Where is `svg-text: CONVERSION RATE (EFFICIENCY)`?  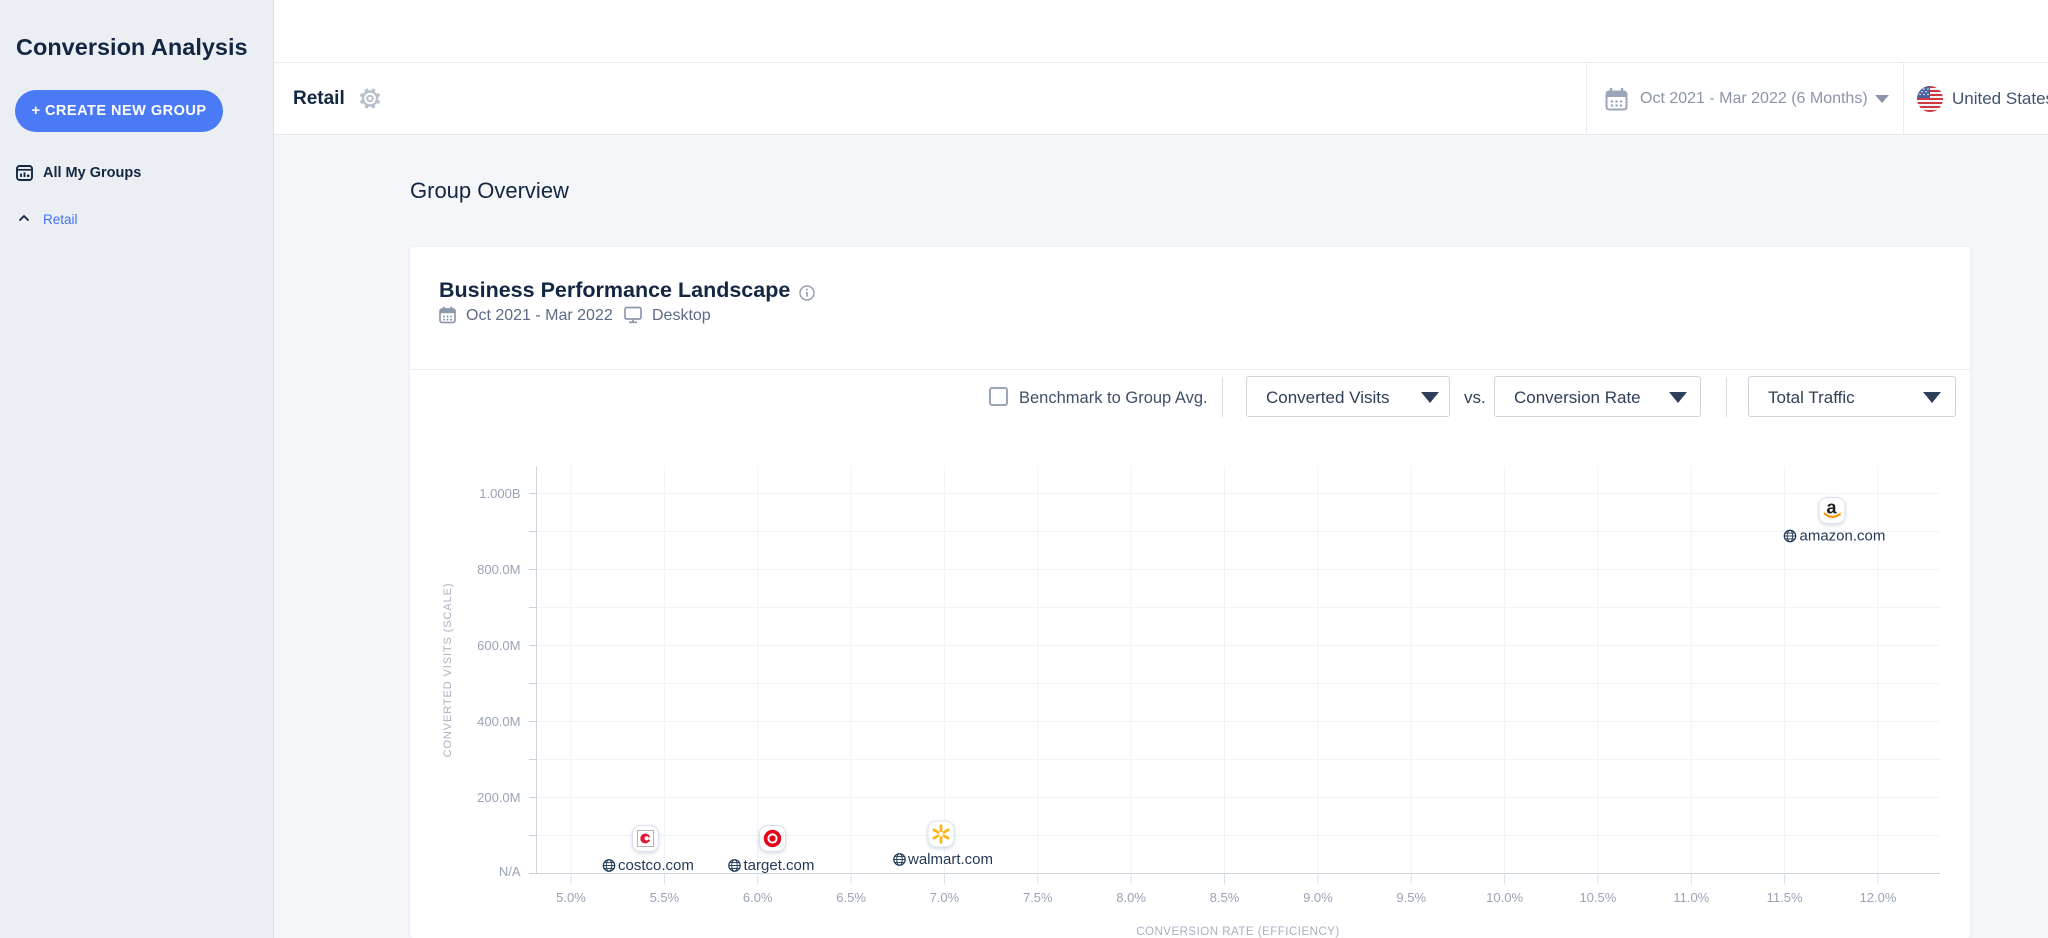
svg-text: CONVERSION RATE (EFFICIENCY) is located at coordinates (1238, 932).